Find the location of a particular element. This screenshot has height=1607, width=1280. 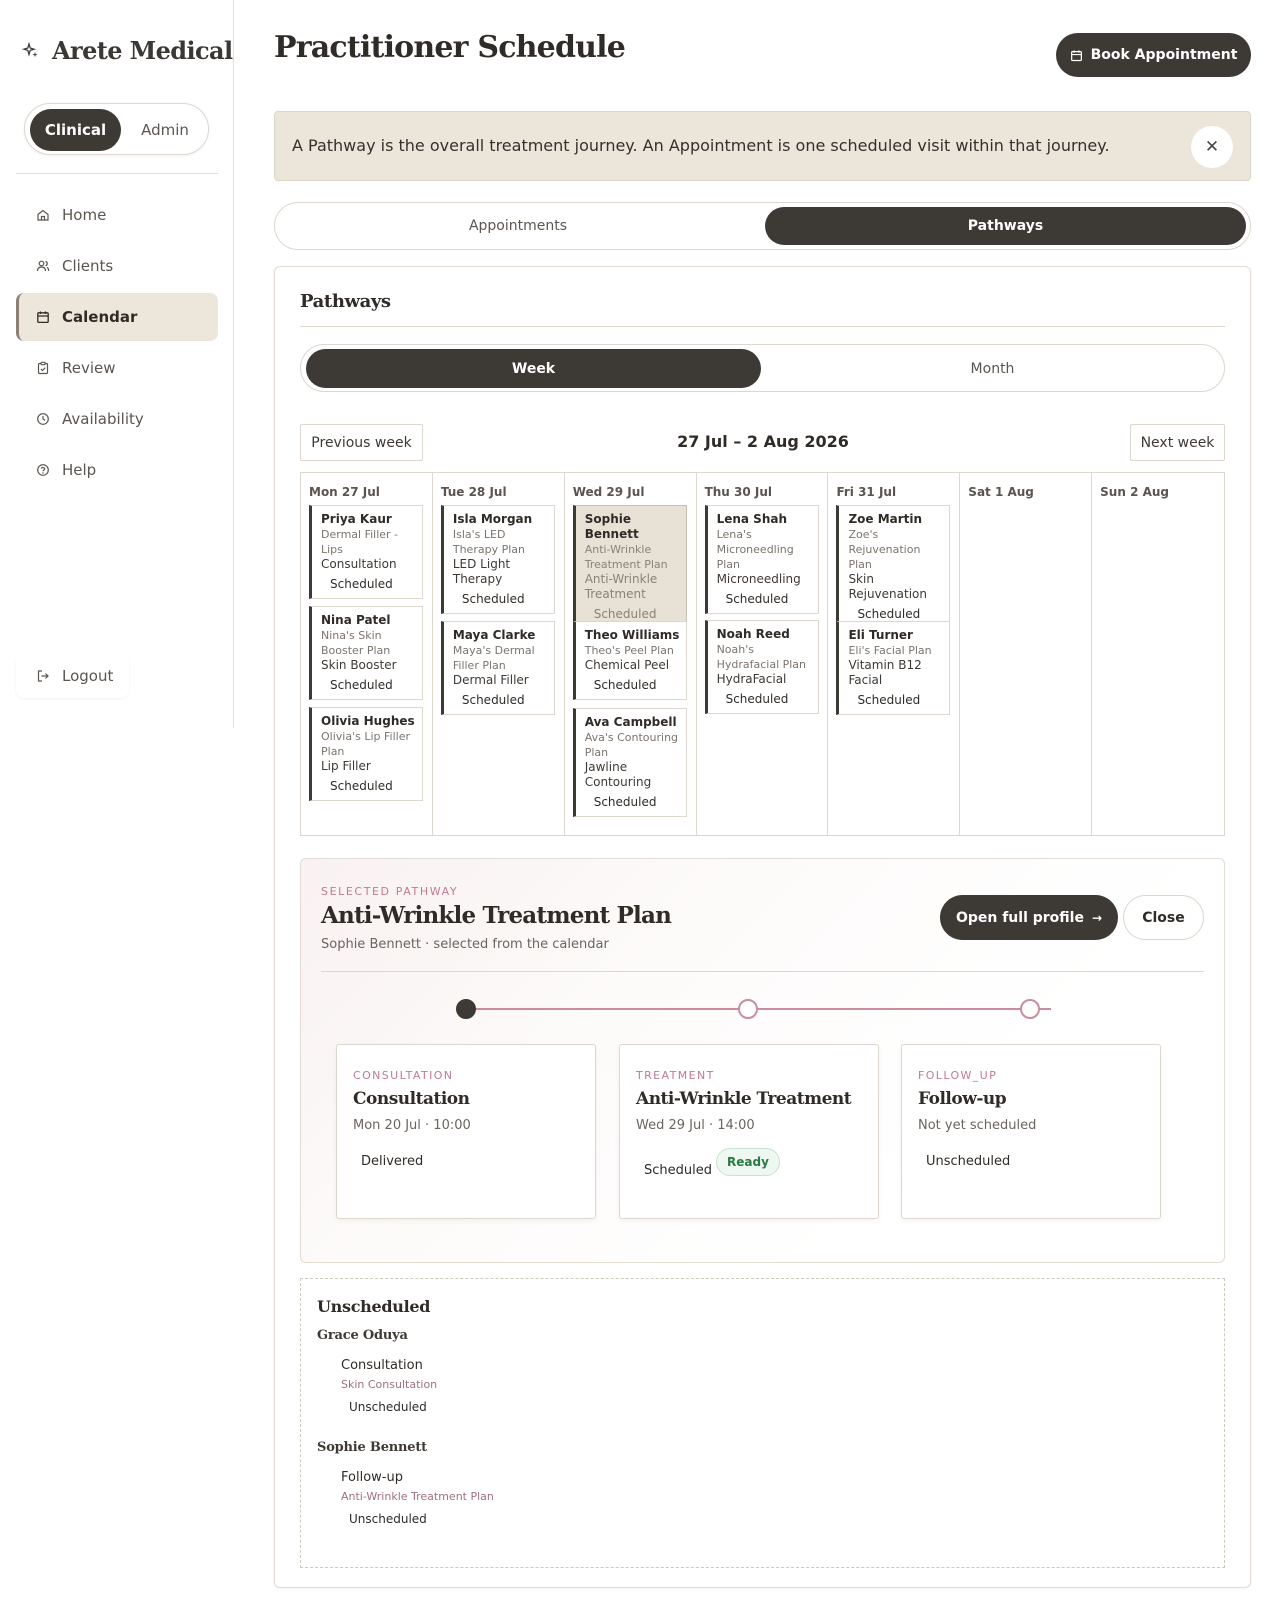

day-header: Wed 29 Jul is located at coordinates (608, 492).